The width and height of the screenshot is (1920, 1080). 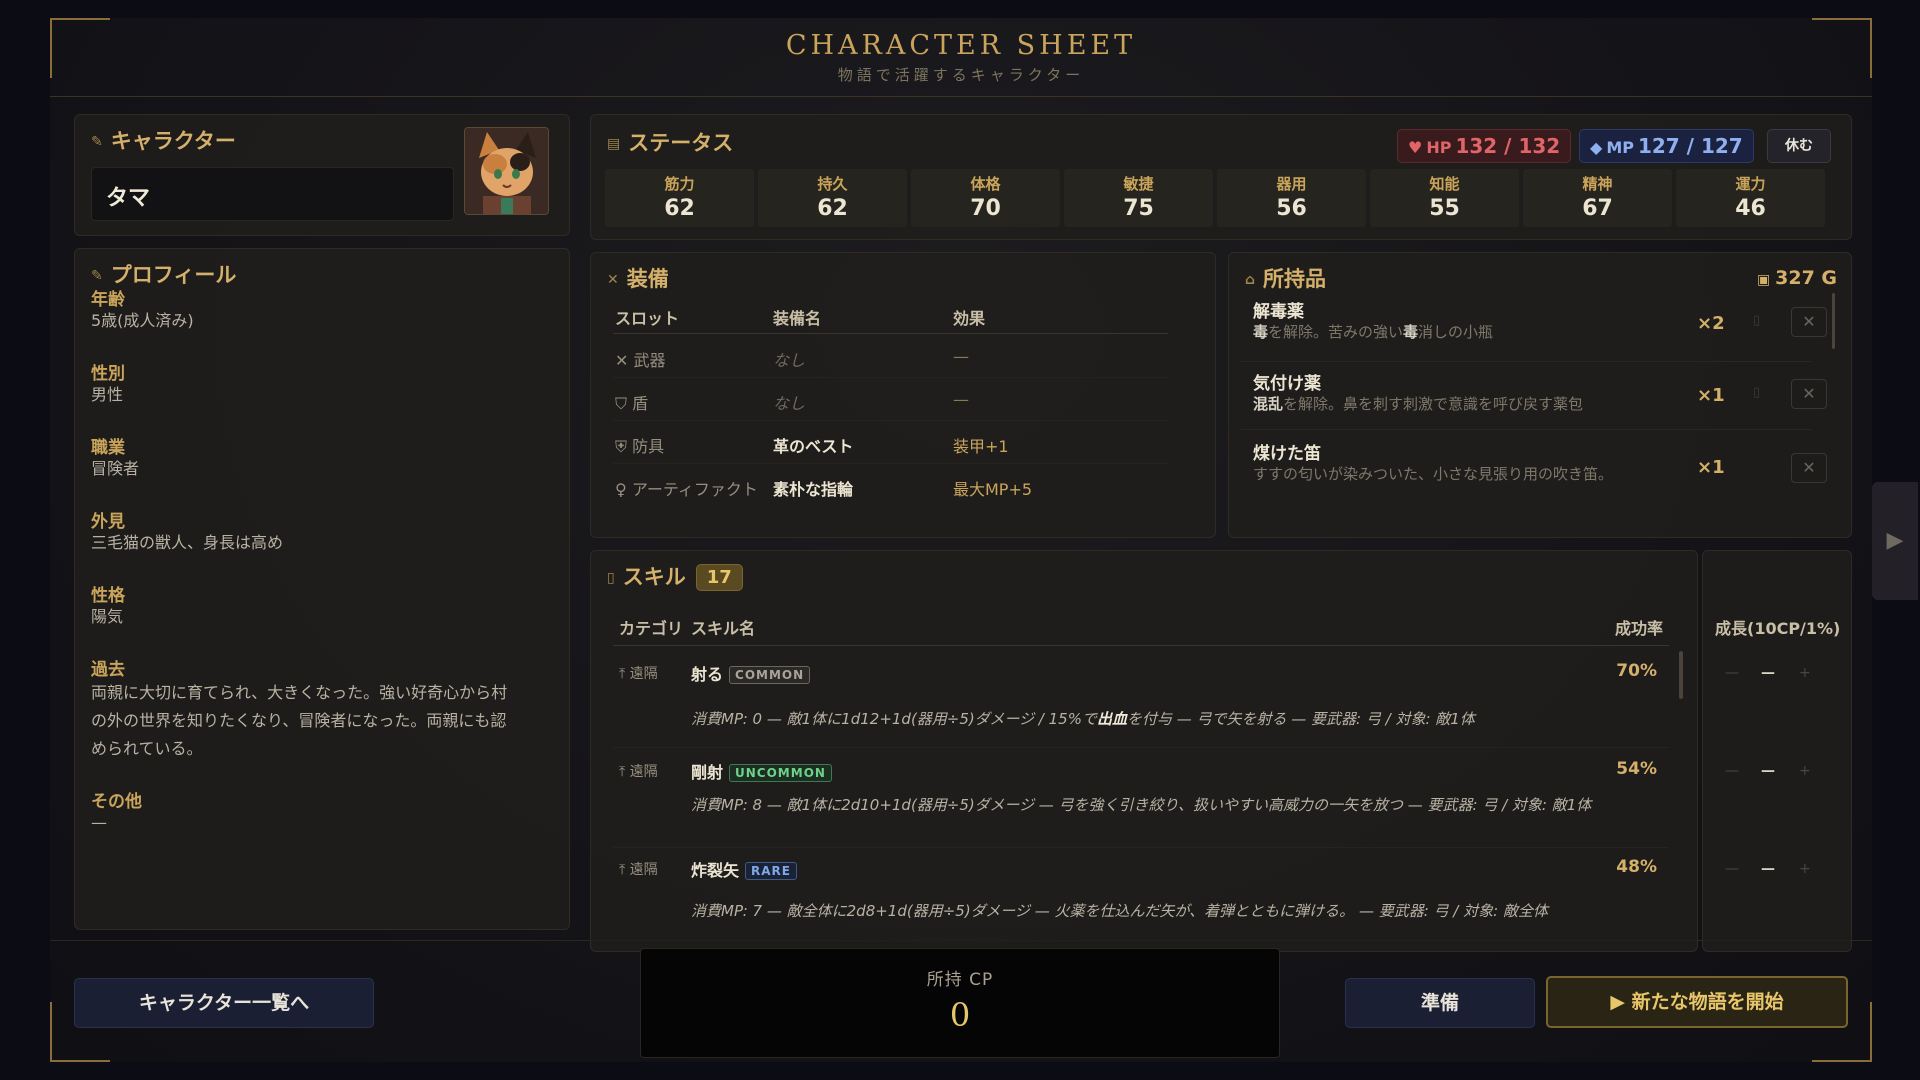 What do you see at coordinates (1895, 541) in the screenshot?
I see `expand-panel-arrow-icon: ▶` at bounding box center [1895, 541].